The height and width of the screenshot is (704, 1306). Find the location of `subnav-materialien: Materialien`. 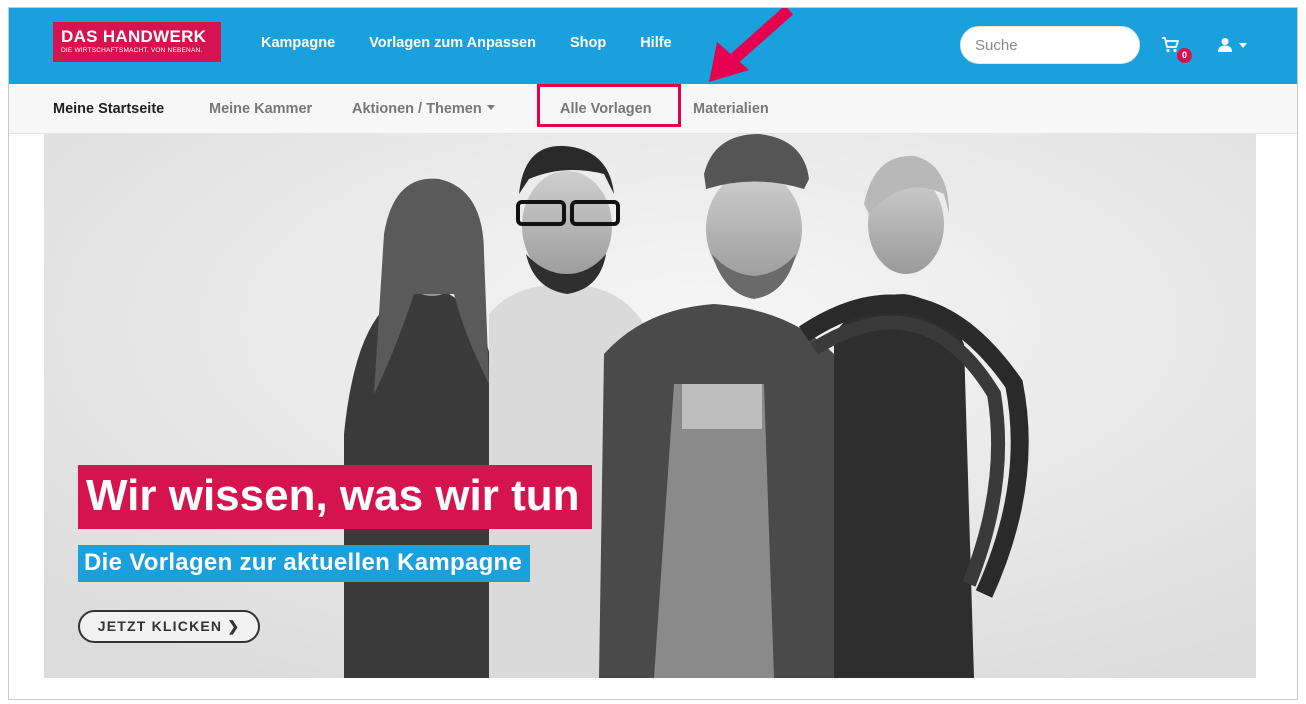

subnav-materialien: Materialien is located at coordinates (731, 109).